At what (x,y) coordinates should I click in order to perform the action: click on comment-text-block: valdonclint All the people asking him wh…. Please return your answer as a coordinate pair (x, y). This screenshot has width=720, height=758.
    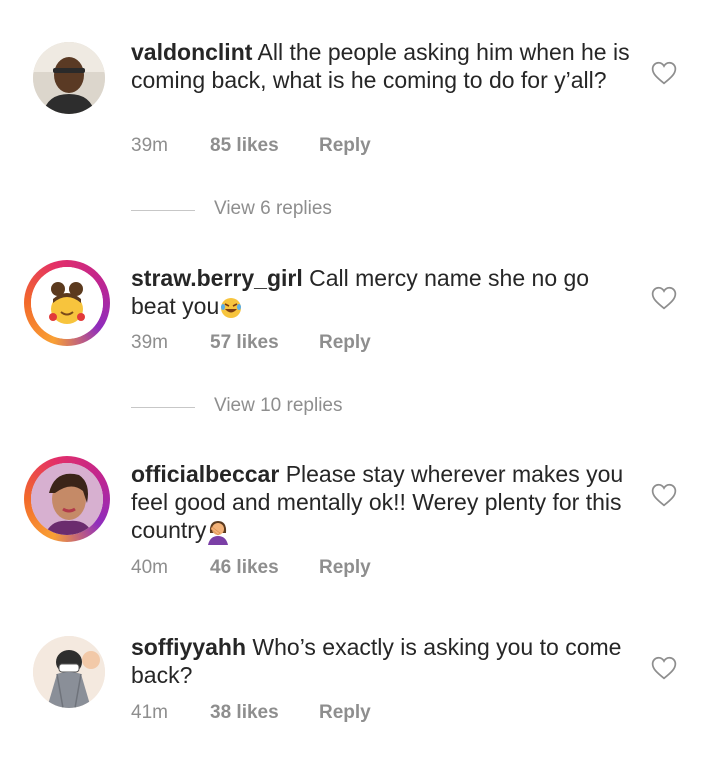
    Looking at the image, I should click on (381, 66).